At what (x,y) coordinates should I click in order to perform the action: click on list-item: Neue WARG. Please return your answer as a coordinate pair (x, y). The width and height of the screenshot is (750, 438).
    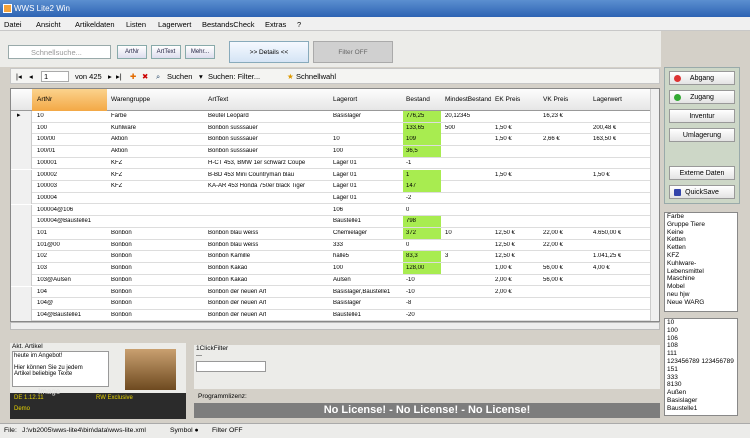
    Looking at the image, I should click on (701, 303).